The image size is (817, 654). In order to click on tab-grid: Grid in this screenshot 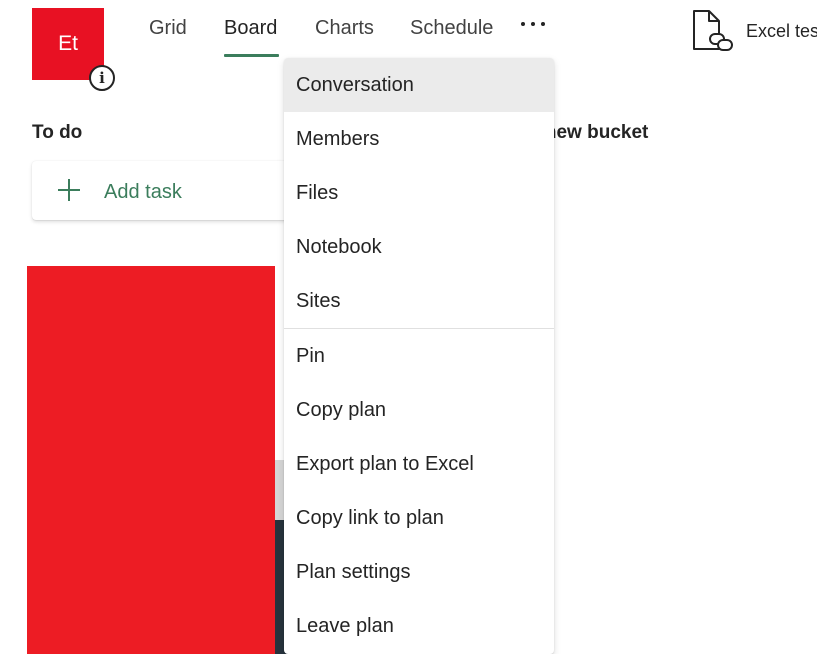, I will do `click(168, 28)`.